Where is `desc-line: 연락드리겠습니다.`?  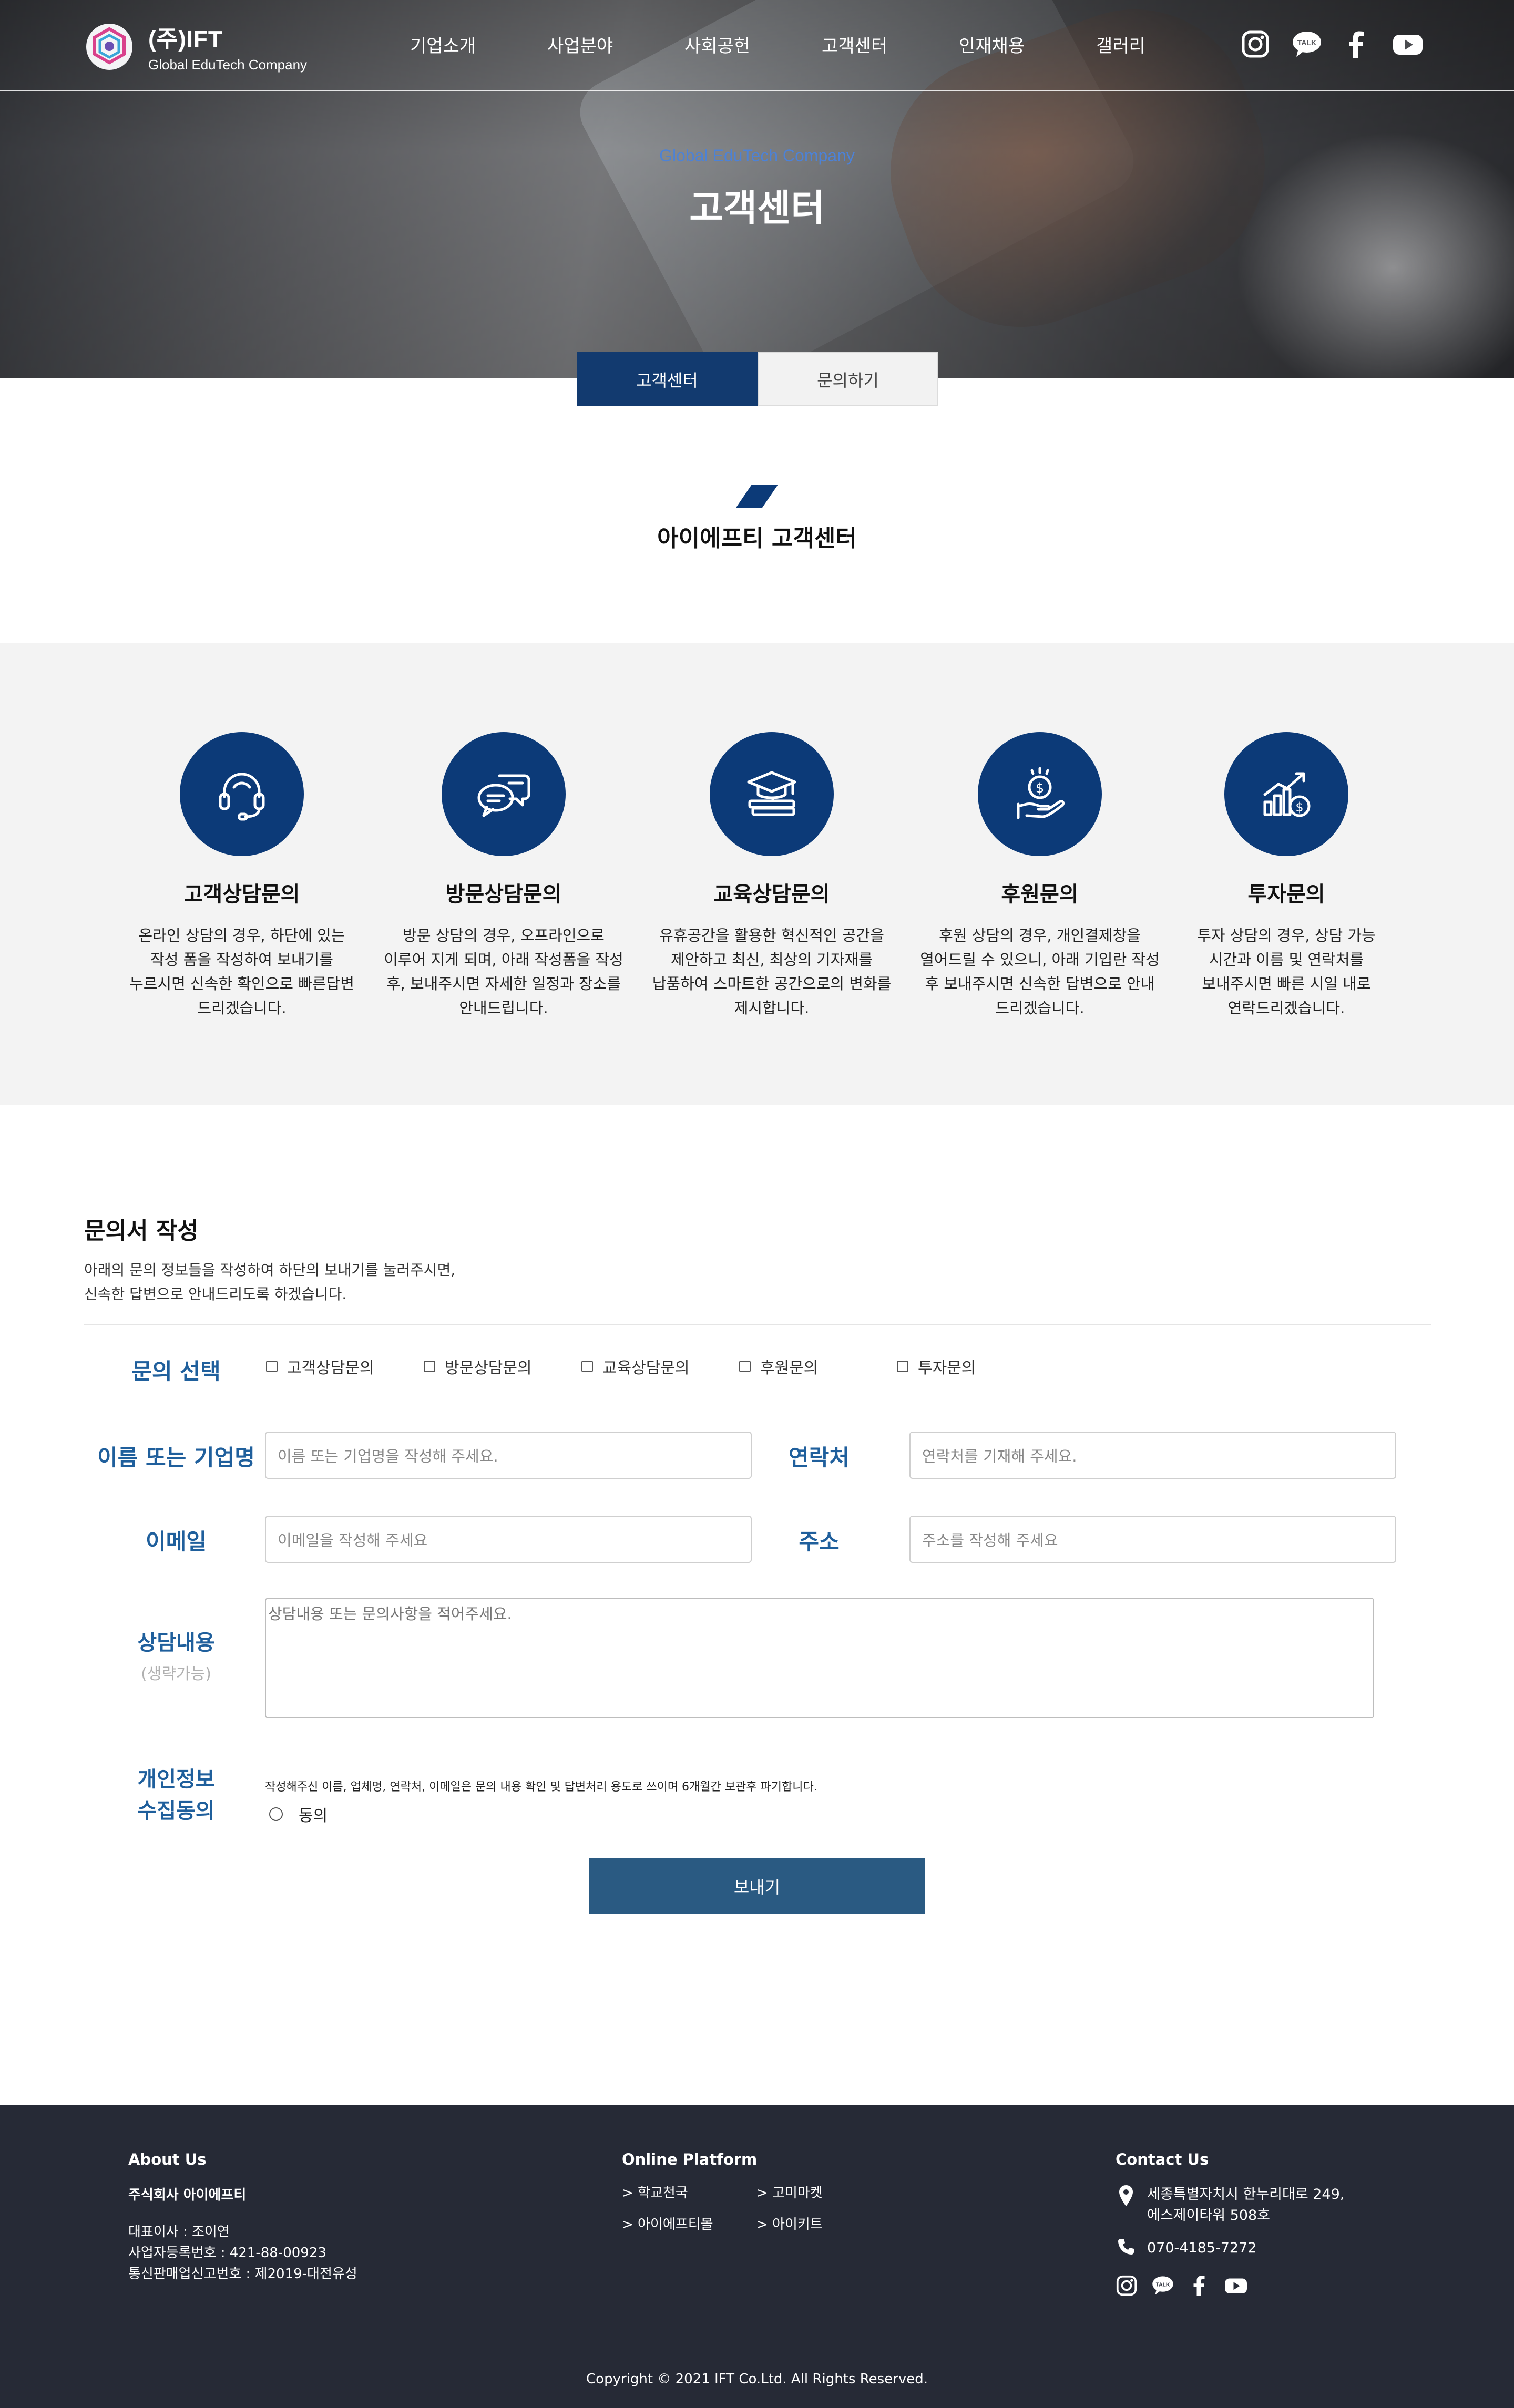
desc-line: 연락드리겠습니다. is located at coordinates (1286, 1008).